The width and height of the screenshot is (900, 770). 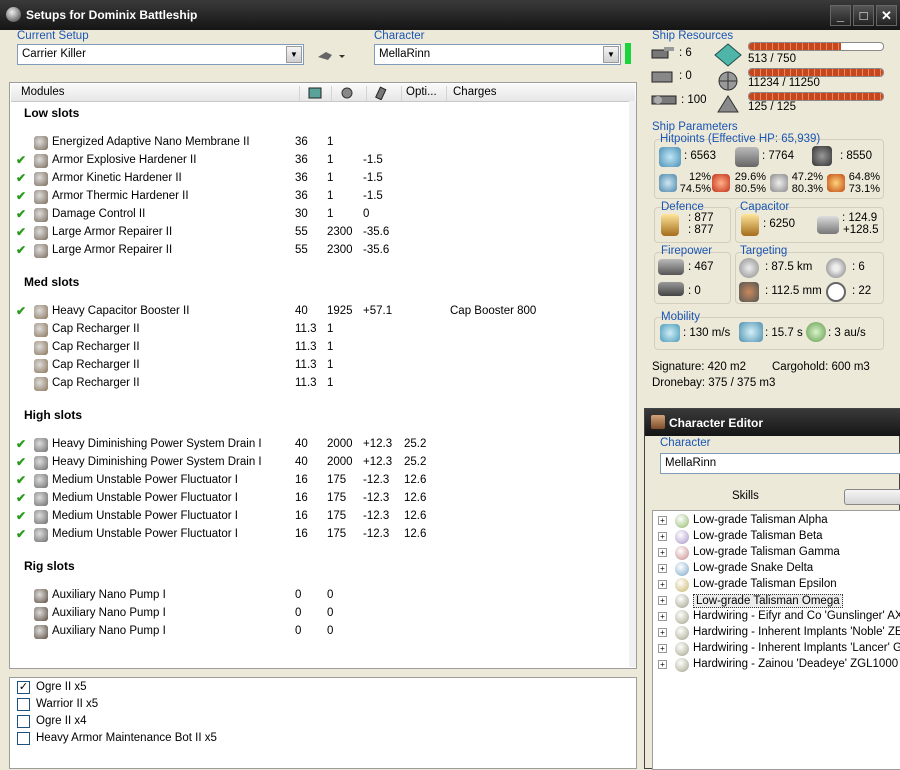 What do you see at coordinates (772, 422) in the screenshot?
I see `character-editor-title-bar: Character Editor` at bounding box center [772, 422].